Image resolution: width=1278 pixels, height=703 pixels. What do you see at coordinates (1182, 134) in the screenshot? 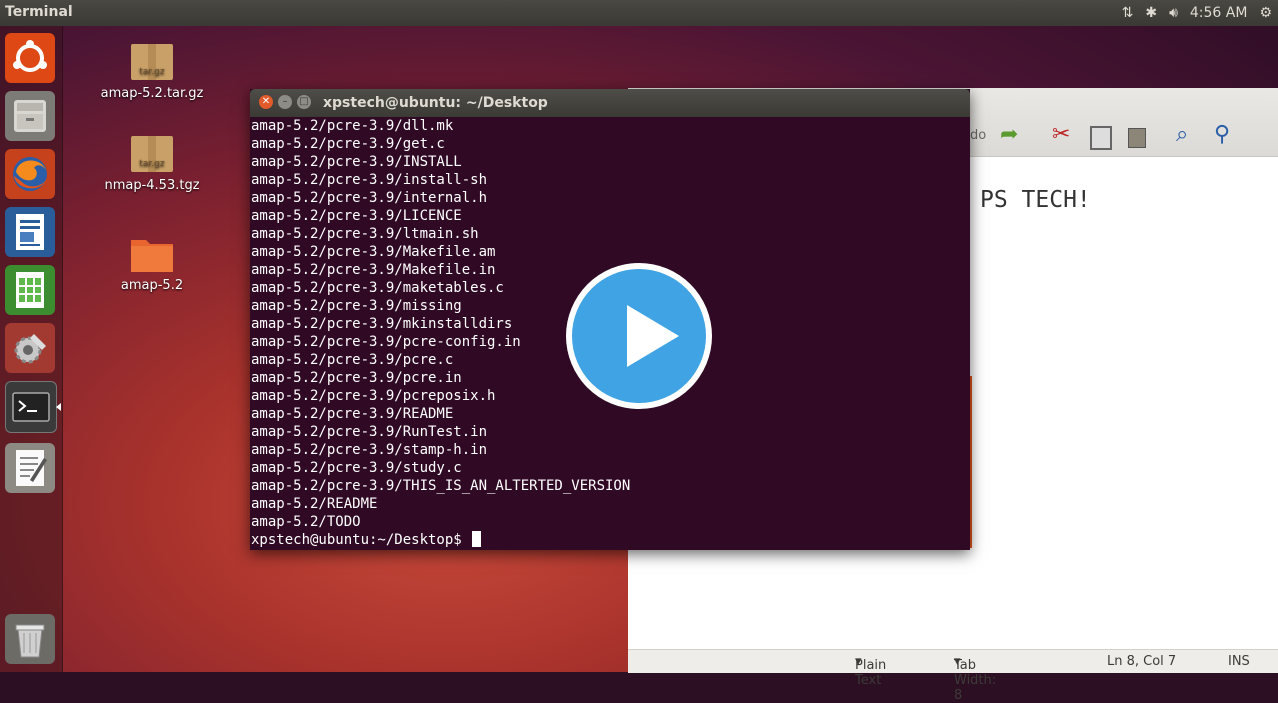
I see `search-icon: ⌕` at bounding box center [1182, 134].